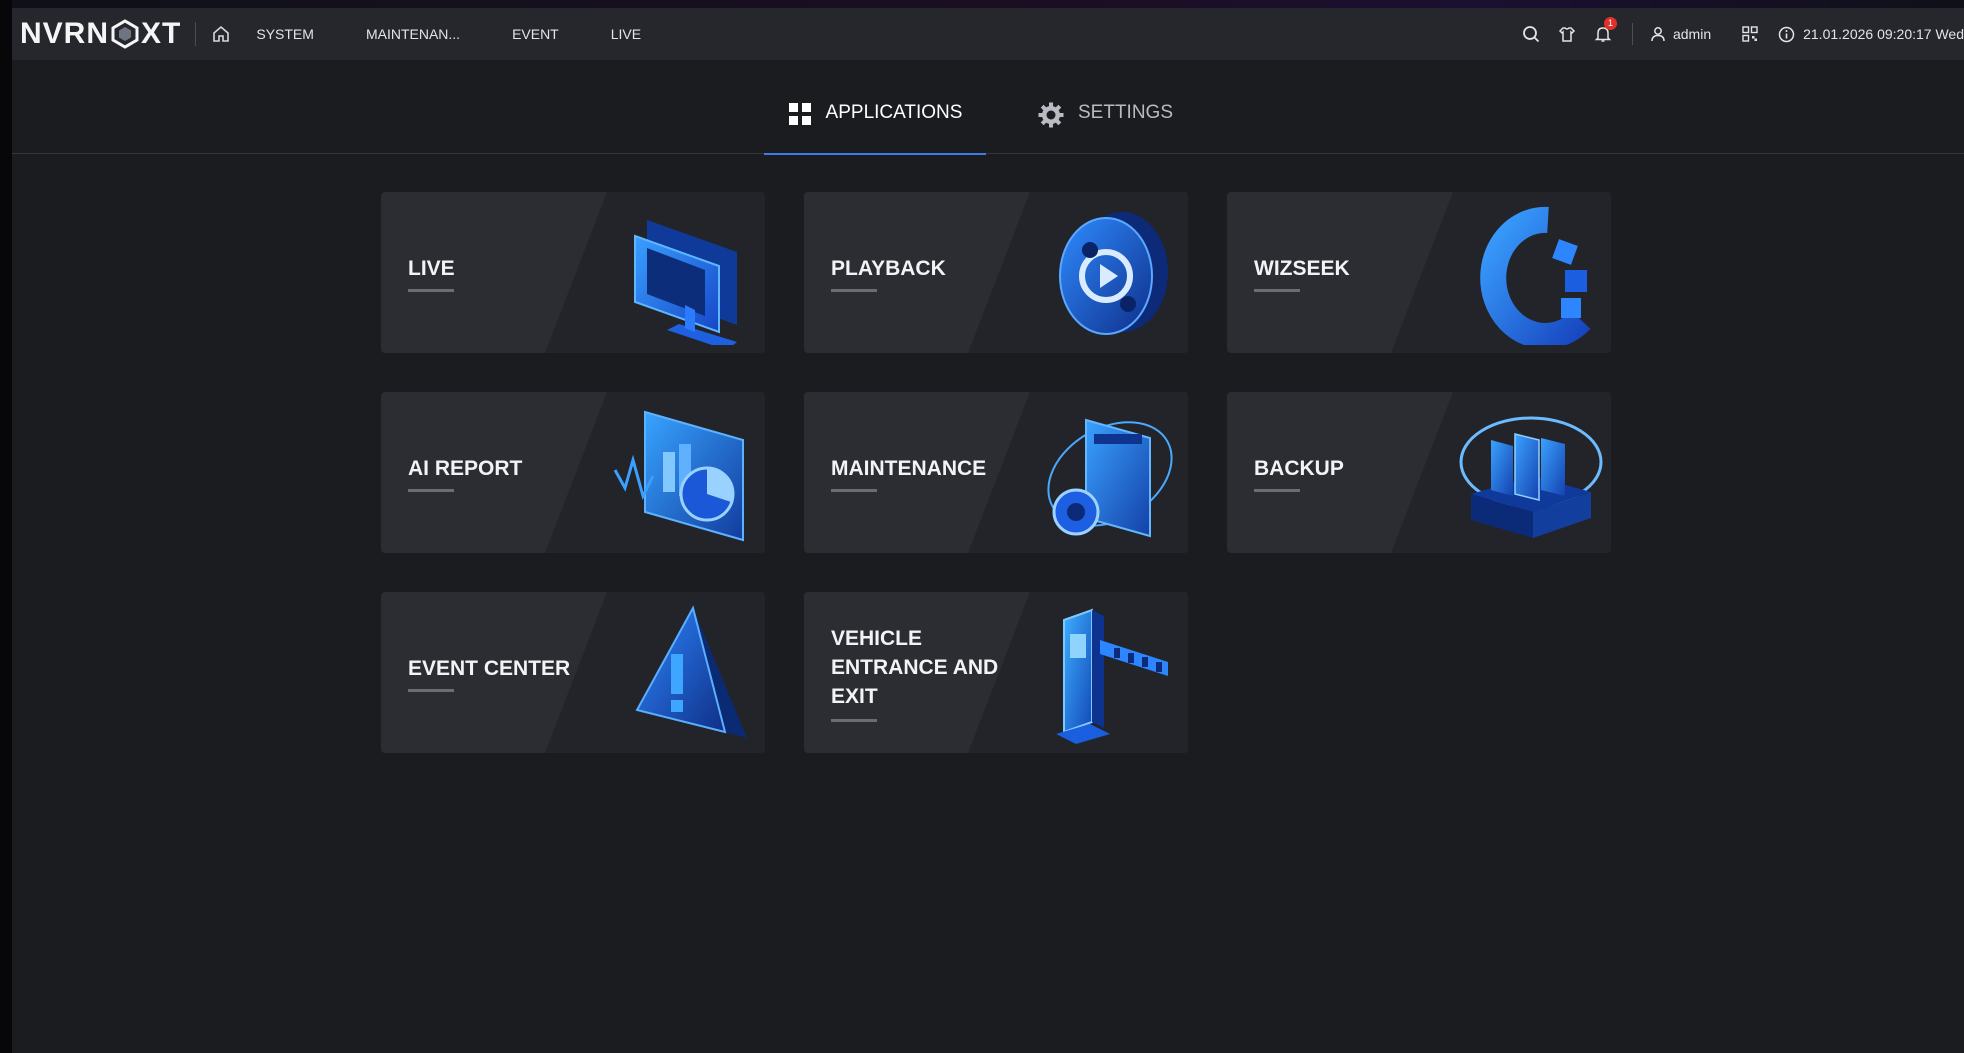 This screenshot has width=1964, height=1053. What do you see at coordinates (1051, 118) in the screenshot?
I see `gear-icon` at bounding box center [1051, 118].